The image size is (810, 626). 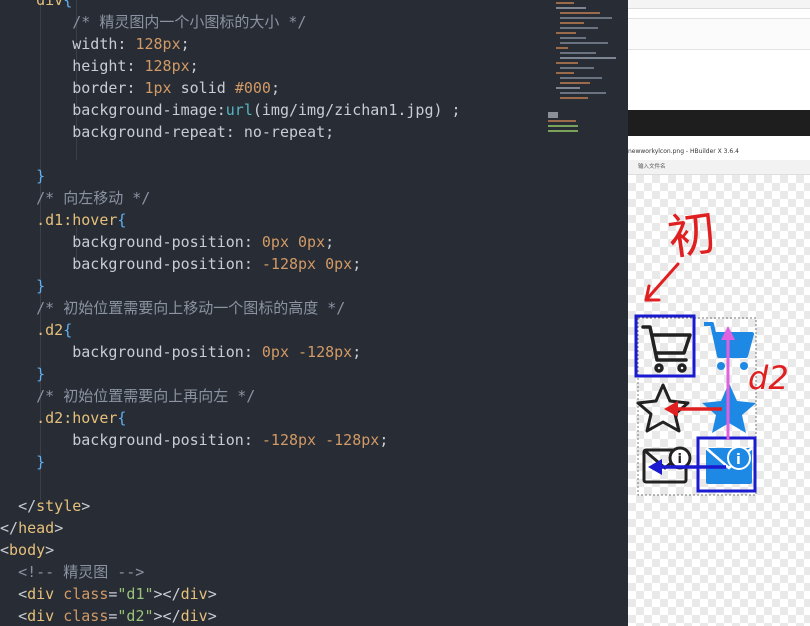 I want to click on code-token: height, so click(x=99, y=66).